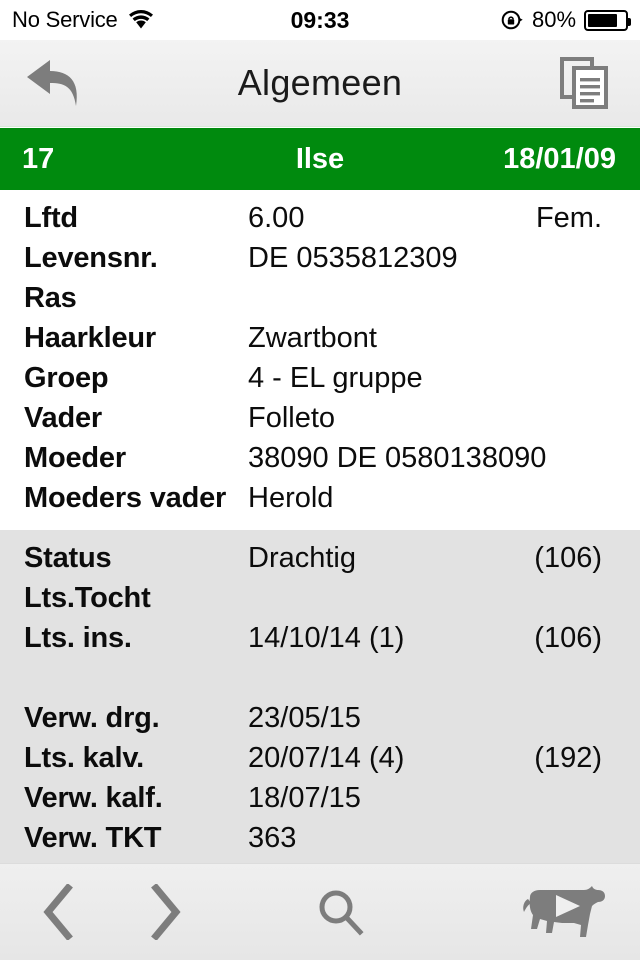 This screenshot has width=640, height=960. I want to click on record-header-bar: 17 Ilse 18/01/09, so click(320, 159).